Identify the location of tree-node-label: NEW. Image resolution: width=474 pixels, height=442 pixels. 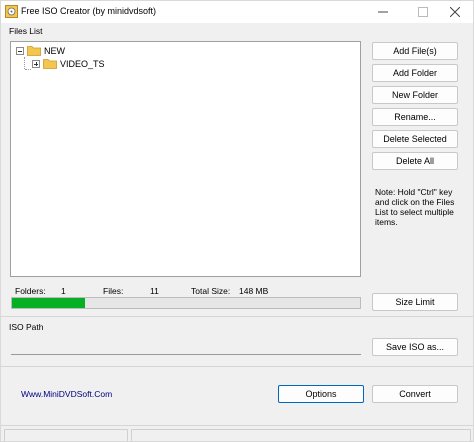
(54, 50).